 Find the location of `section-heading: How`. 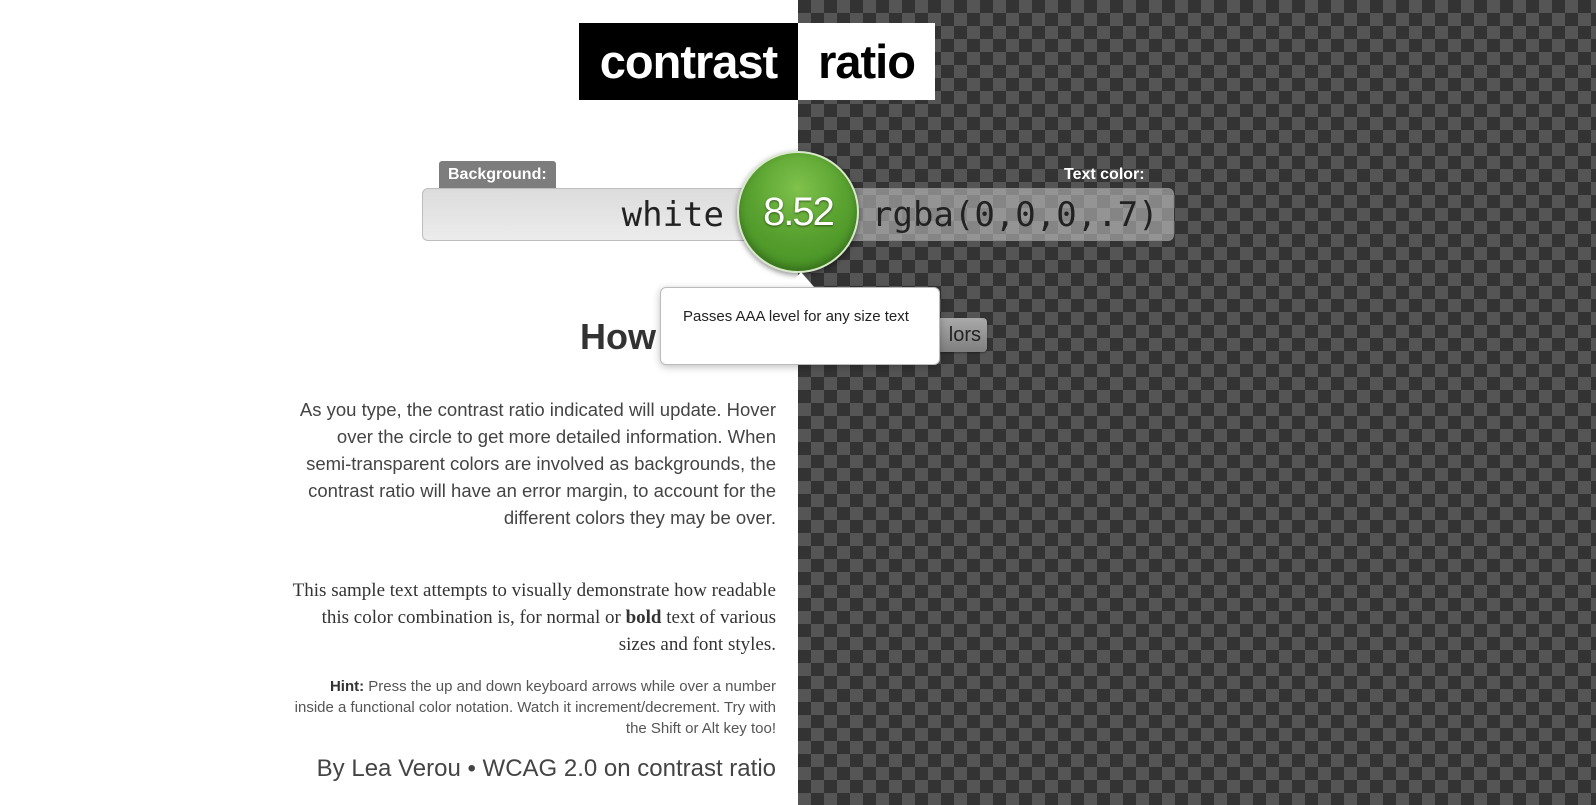

section-heading: How is located at coordinates (618, 336).